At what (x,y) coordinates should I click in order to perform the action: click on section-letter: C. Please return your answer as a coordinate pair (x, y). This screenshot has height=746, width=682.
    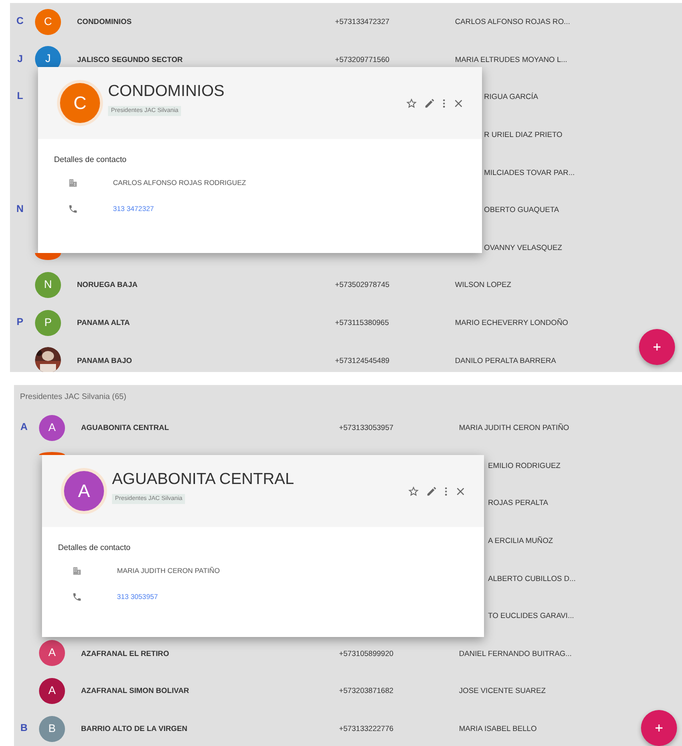
    Looking at the image, I should click on (20, 22).